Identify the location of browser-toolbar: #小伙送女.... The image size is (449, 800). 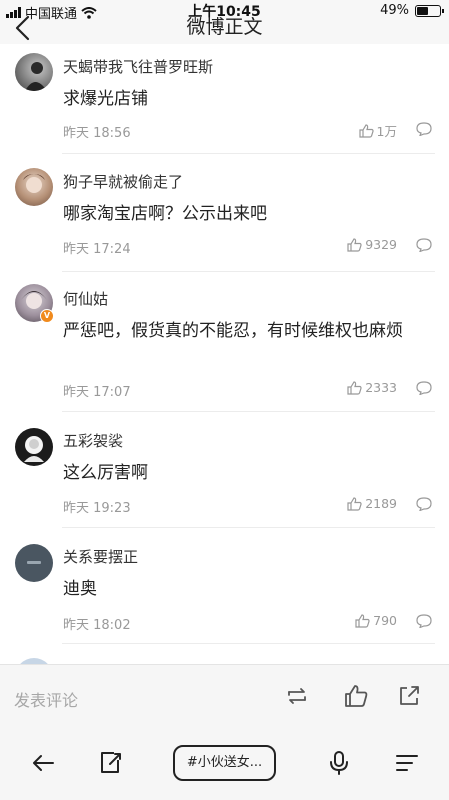
(224, 763).